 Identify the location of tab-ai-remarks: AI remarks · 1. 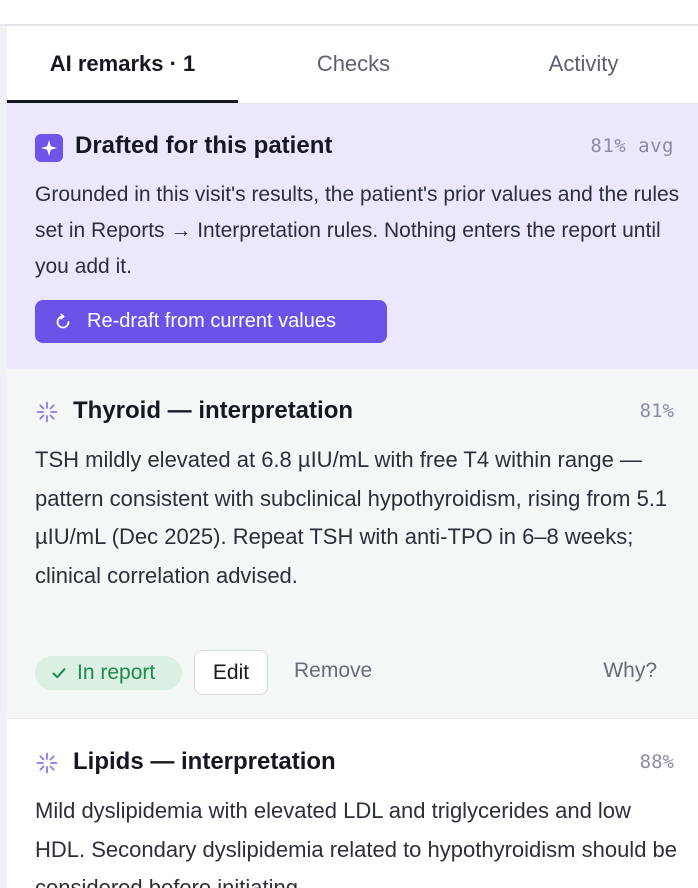
(122, 64).